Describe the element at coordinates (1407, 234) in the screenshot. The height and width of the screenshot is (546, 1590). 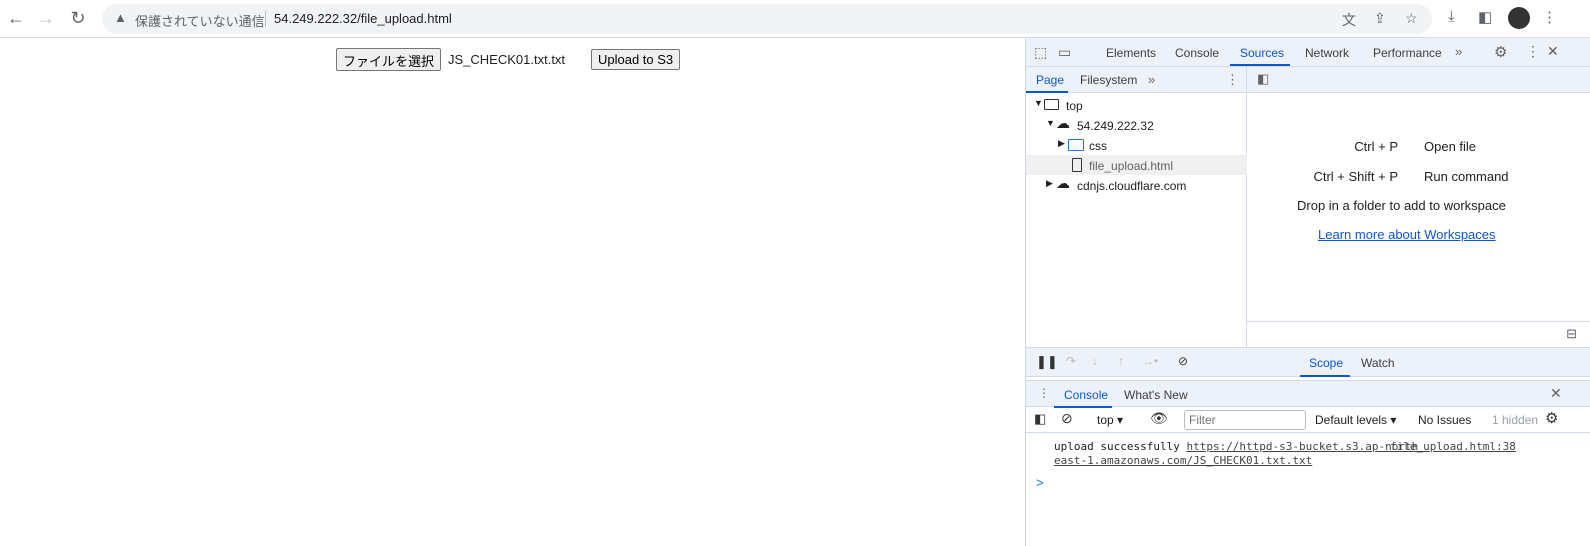
I see `learn-more-link: Learn more about Workspaces` at that location.